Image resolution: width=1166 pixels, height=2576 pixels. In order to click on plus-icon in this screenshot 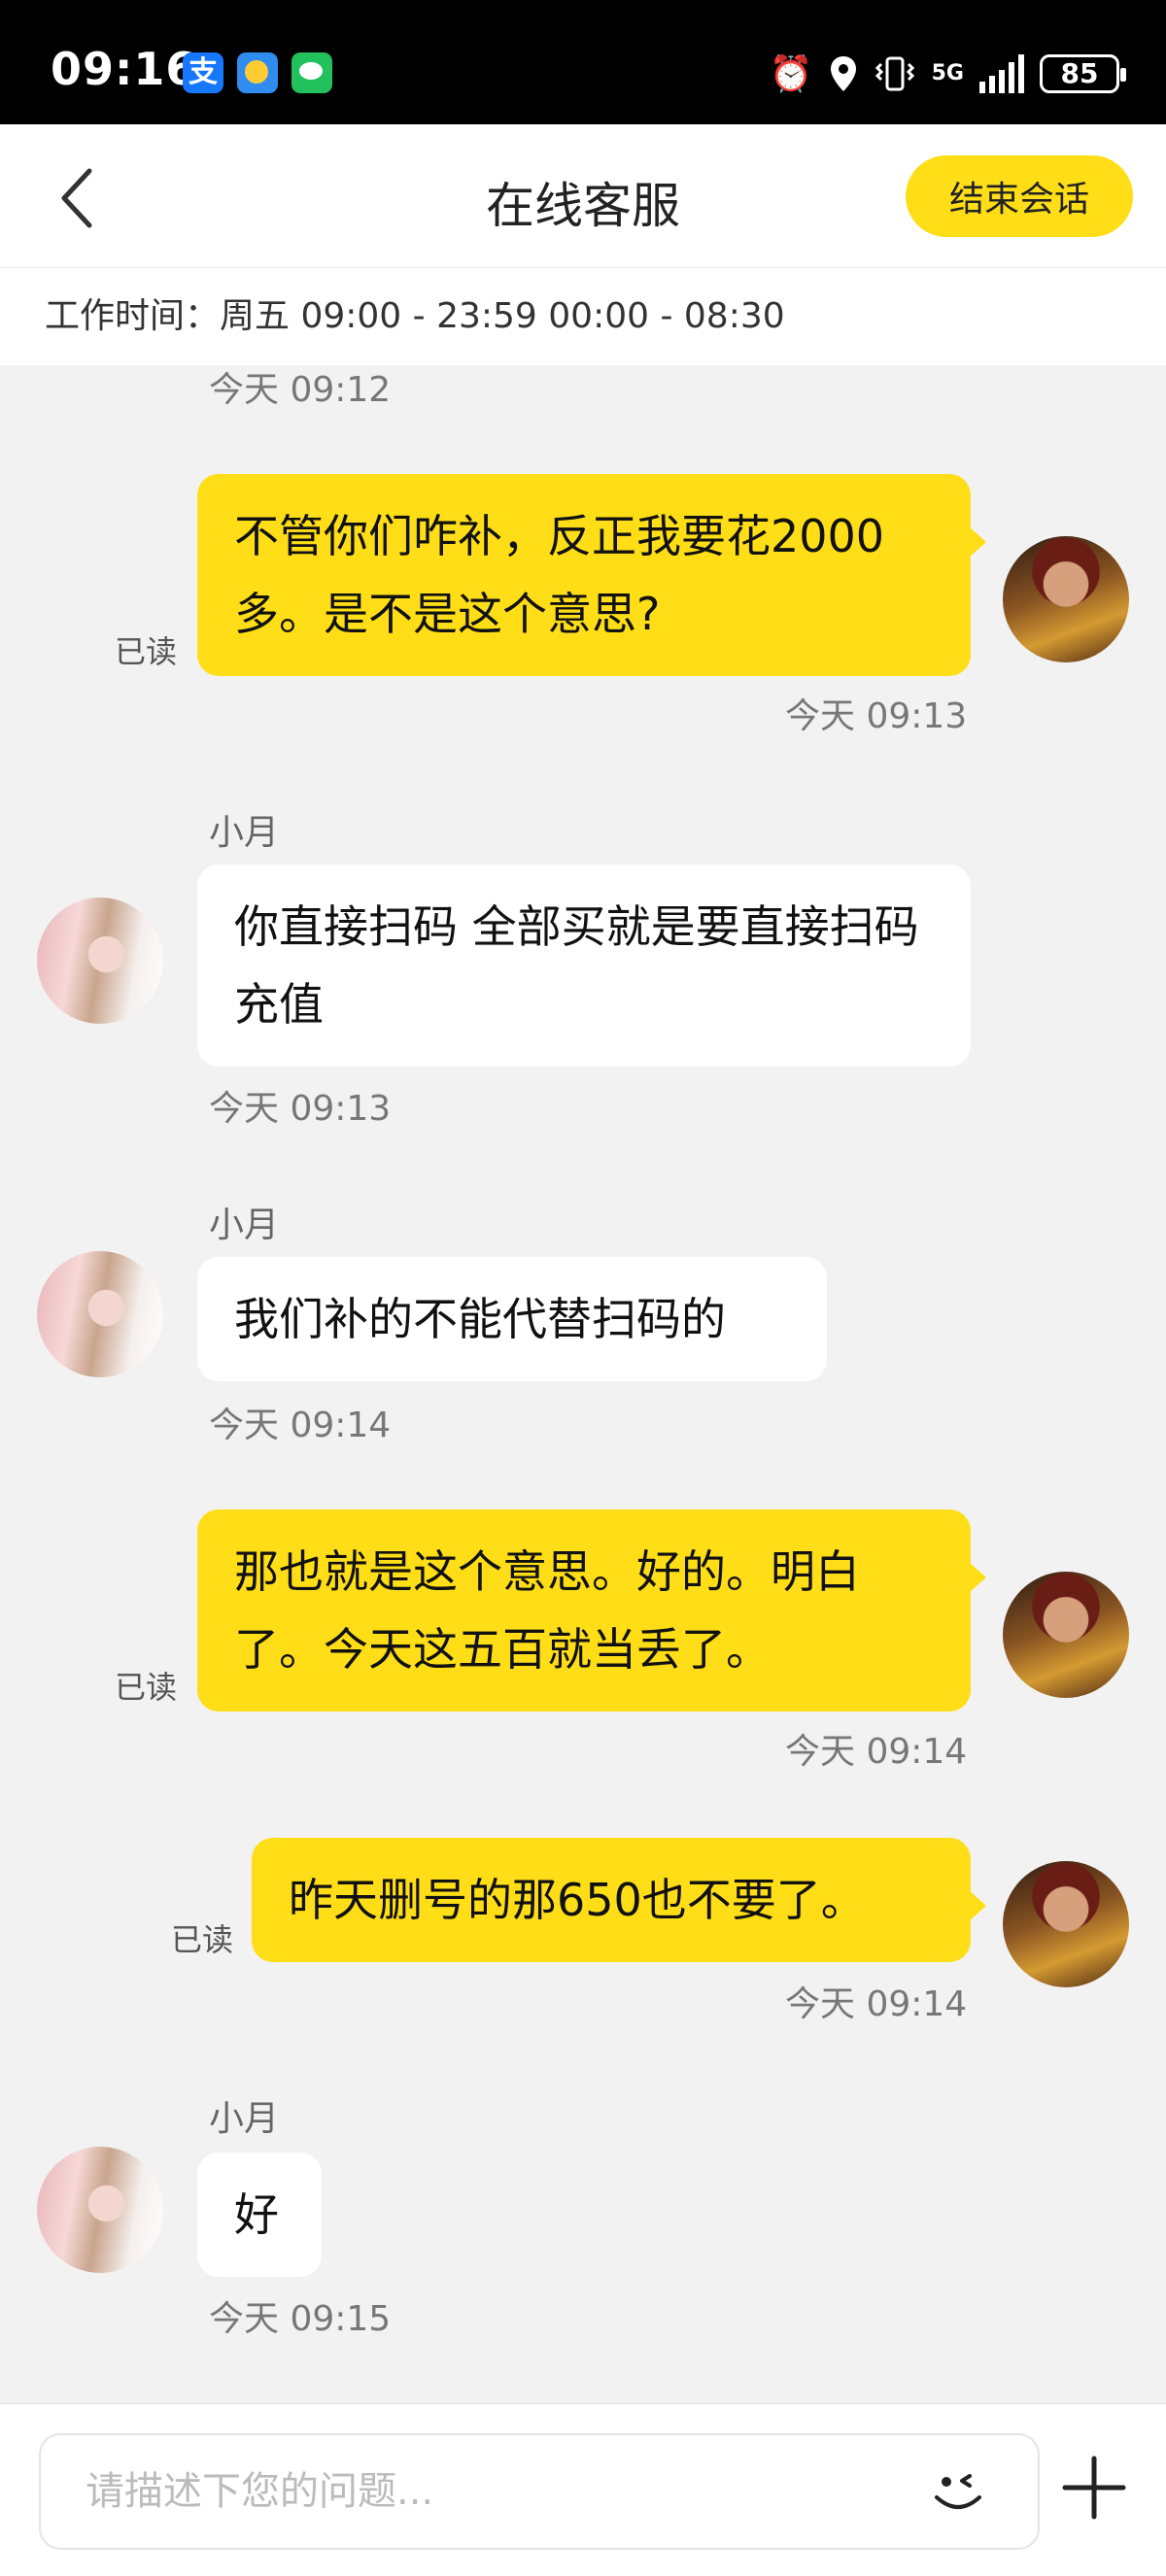, I will do `click(1094, 2487)`.